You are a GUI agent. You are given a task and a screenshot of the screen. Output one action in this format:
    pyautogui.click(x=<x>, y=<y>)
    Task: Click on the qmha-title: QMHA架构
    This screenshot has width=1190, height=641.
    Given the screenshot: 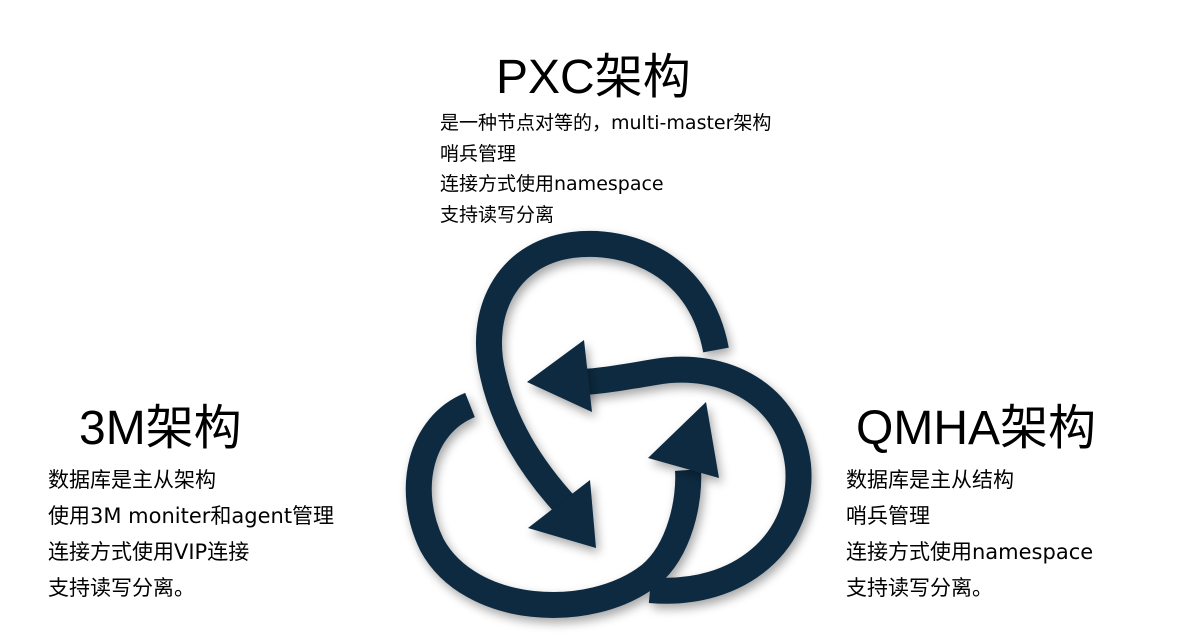 What is the action you would take?
    pyautogui.click(x=976, y=428)
    